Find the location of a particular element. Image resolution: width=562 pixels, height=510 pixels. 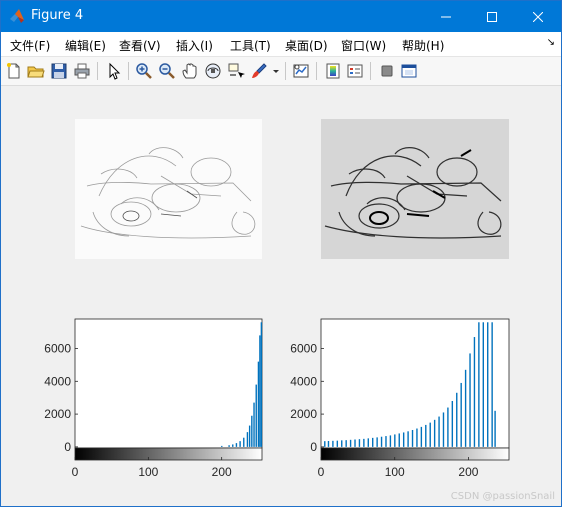

menu-insert: 插入(I) is located at coordinates (194, 45).